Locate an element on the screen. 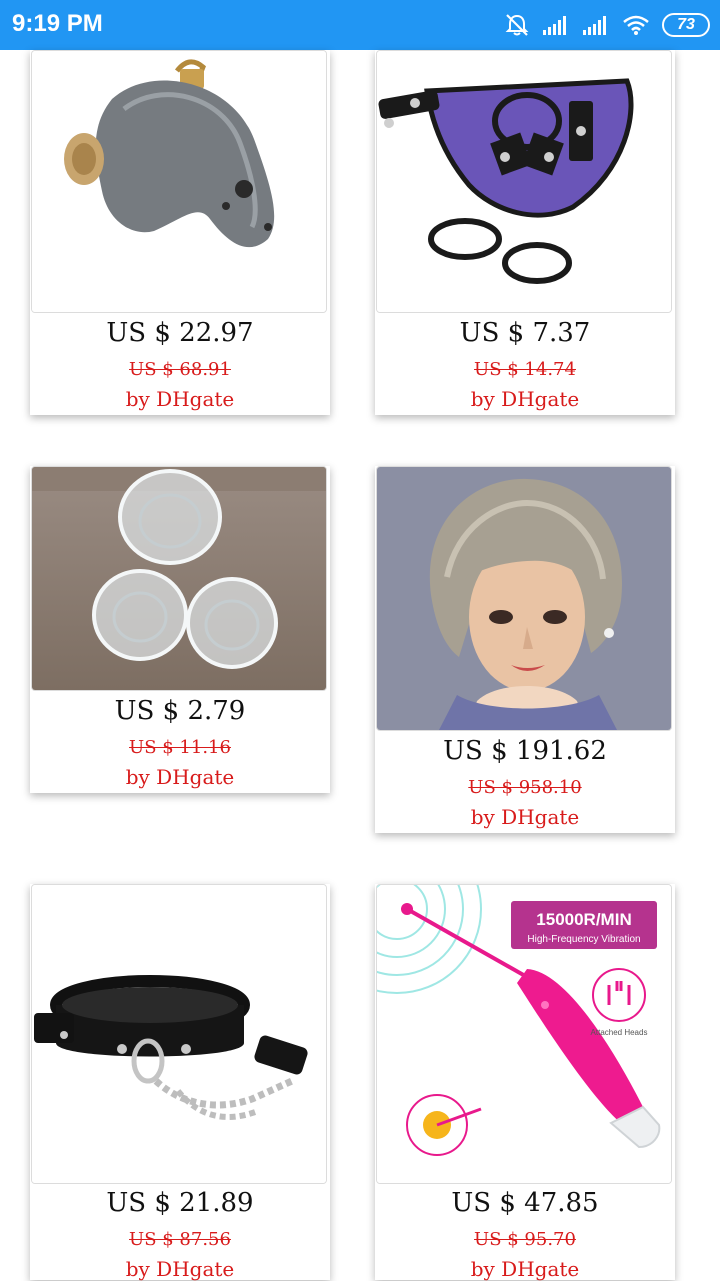  product-card: US $ 7.37 US $ 14.74 by DHgate is located at coordinates (525, 232).